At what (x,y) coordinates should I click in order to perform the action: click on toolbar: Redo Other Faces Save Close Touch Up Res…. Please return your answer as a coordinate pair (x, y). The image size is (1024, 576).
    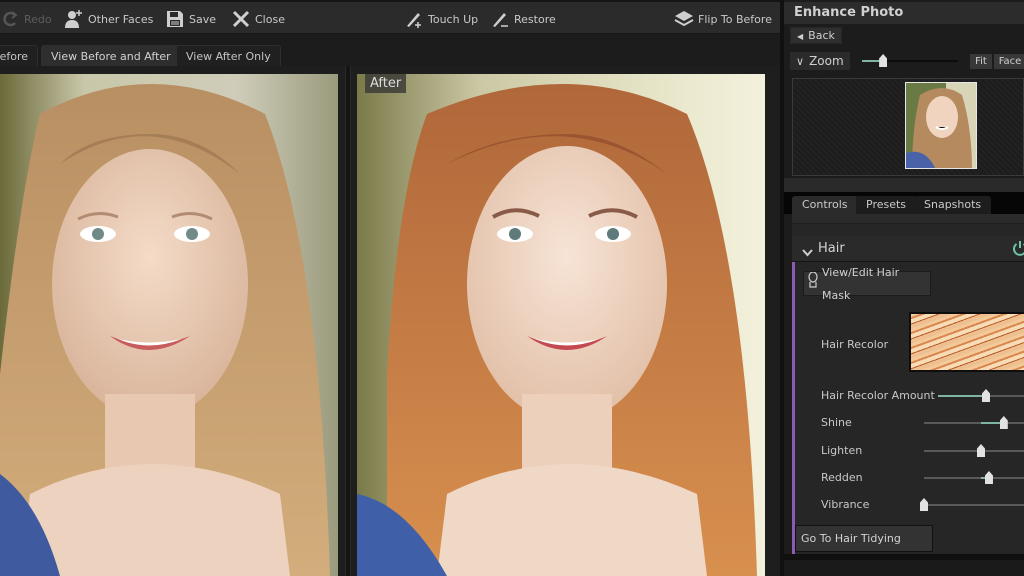
    Looking at the image, I should click on (390, 17).